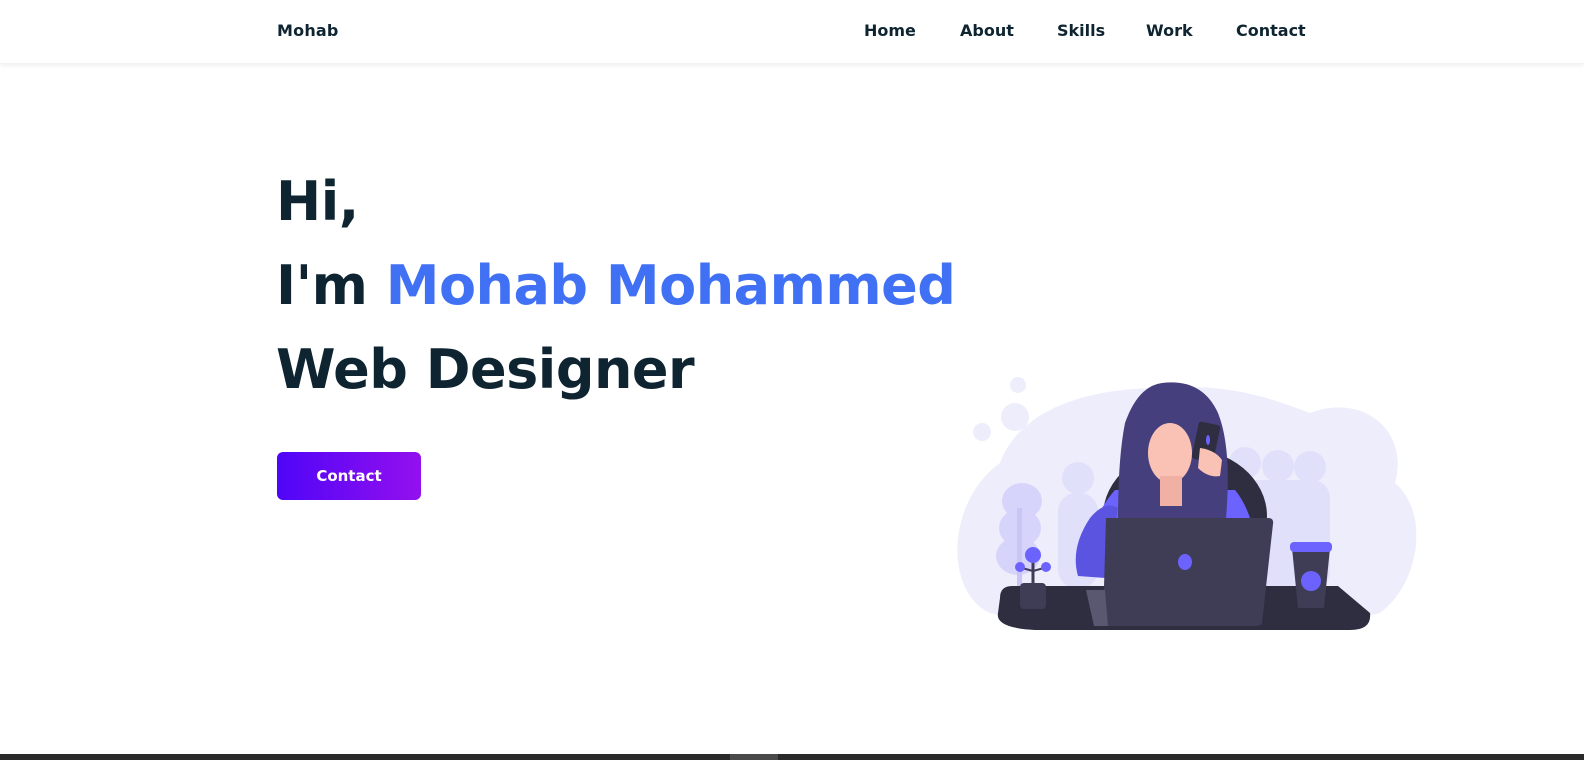 The width and height of the screenshot is (1584, 760). Describe the element at coordinates (792, 757) in the screenshot. I see `bottom-scrollbar` at that location.